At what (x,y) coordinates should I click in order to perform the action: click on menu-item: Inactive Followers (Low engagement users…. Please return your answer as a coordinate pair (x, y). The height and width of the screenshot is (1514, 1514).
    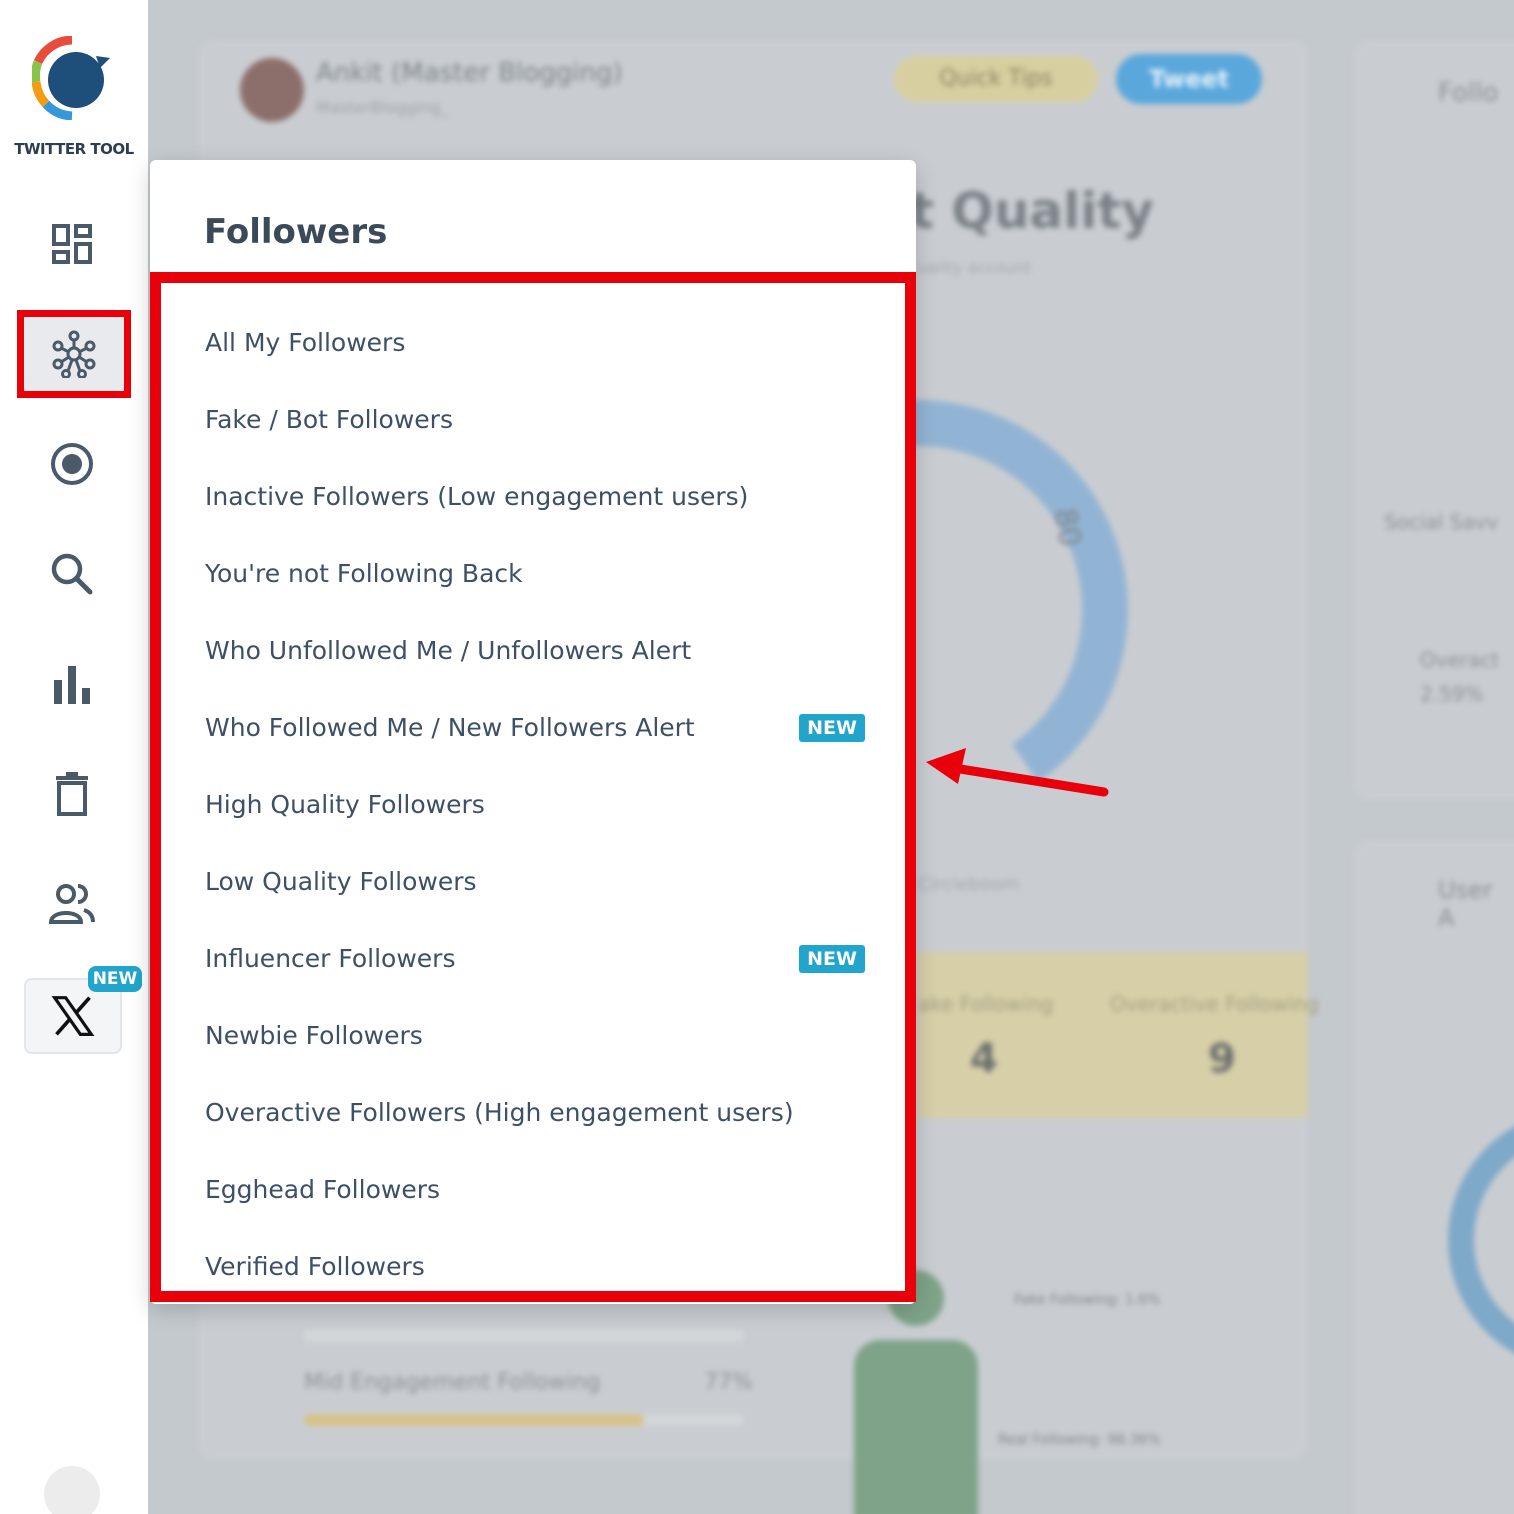
    Looking at the image, I should click on (535, 496).